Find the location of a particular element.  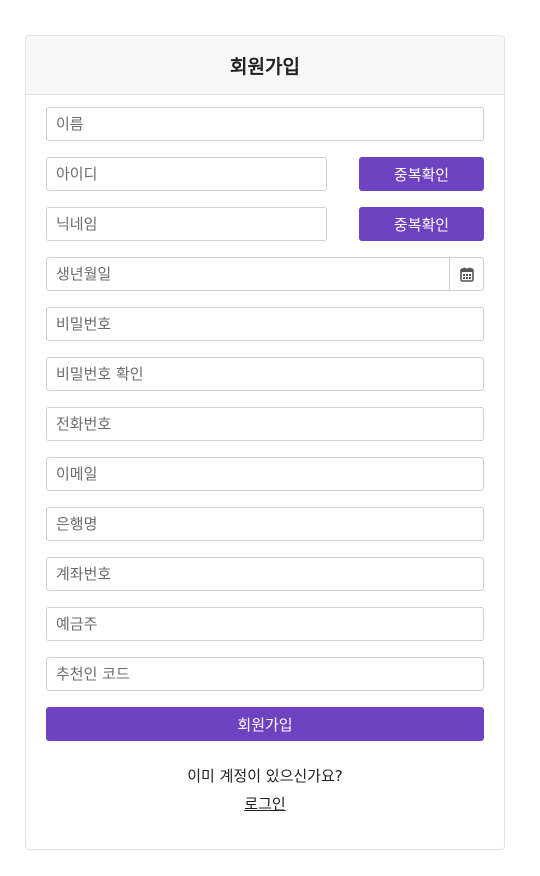

card-header: 회원가입 is located at coordinates (265, 65).